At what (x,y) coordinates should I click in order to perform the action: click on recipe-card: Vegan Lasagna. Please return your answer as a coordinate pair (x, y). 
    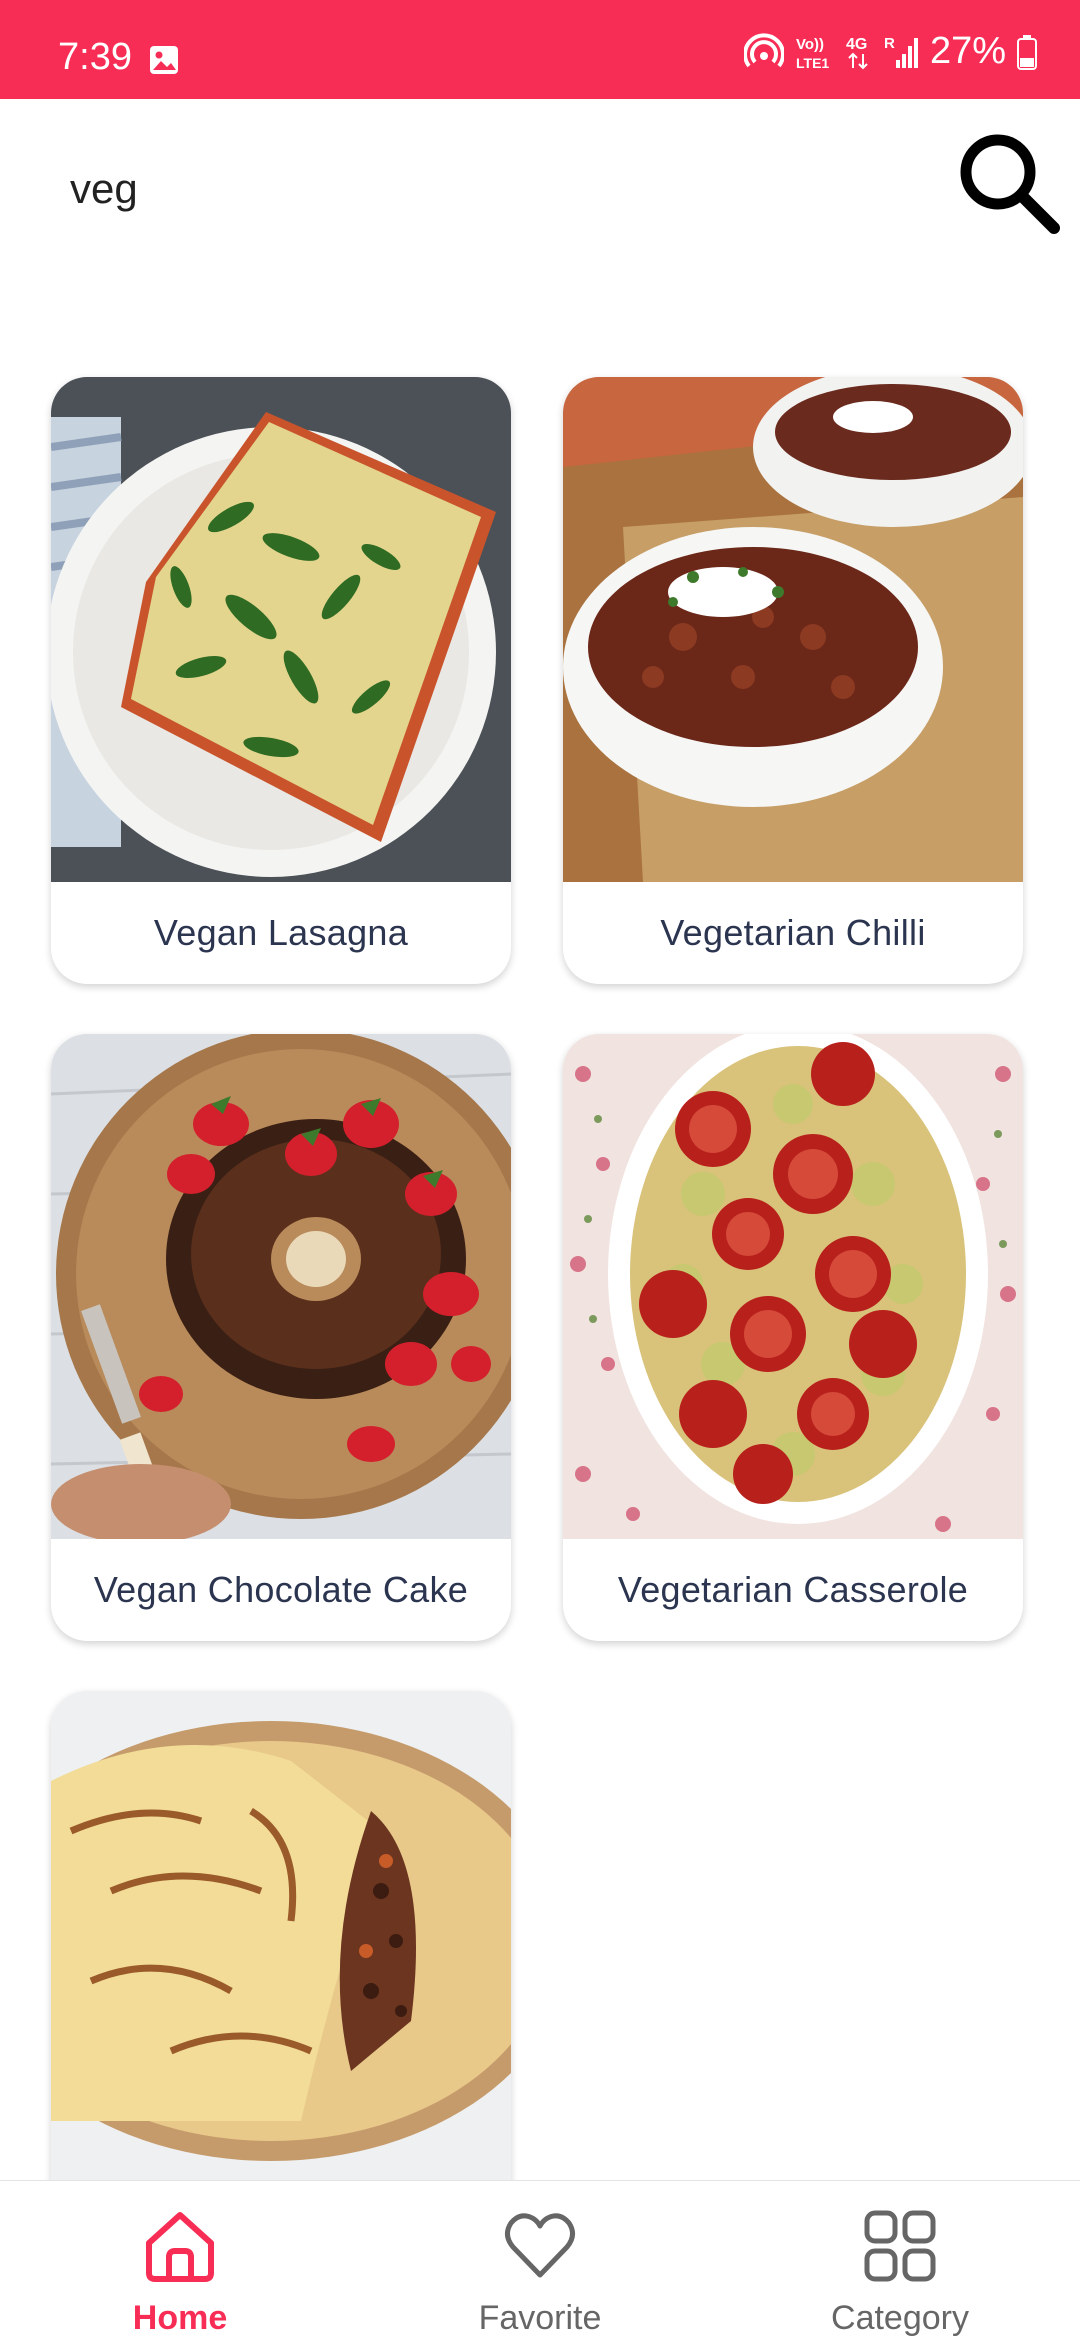
    Looking at the image, I should click on (281, 680).